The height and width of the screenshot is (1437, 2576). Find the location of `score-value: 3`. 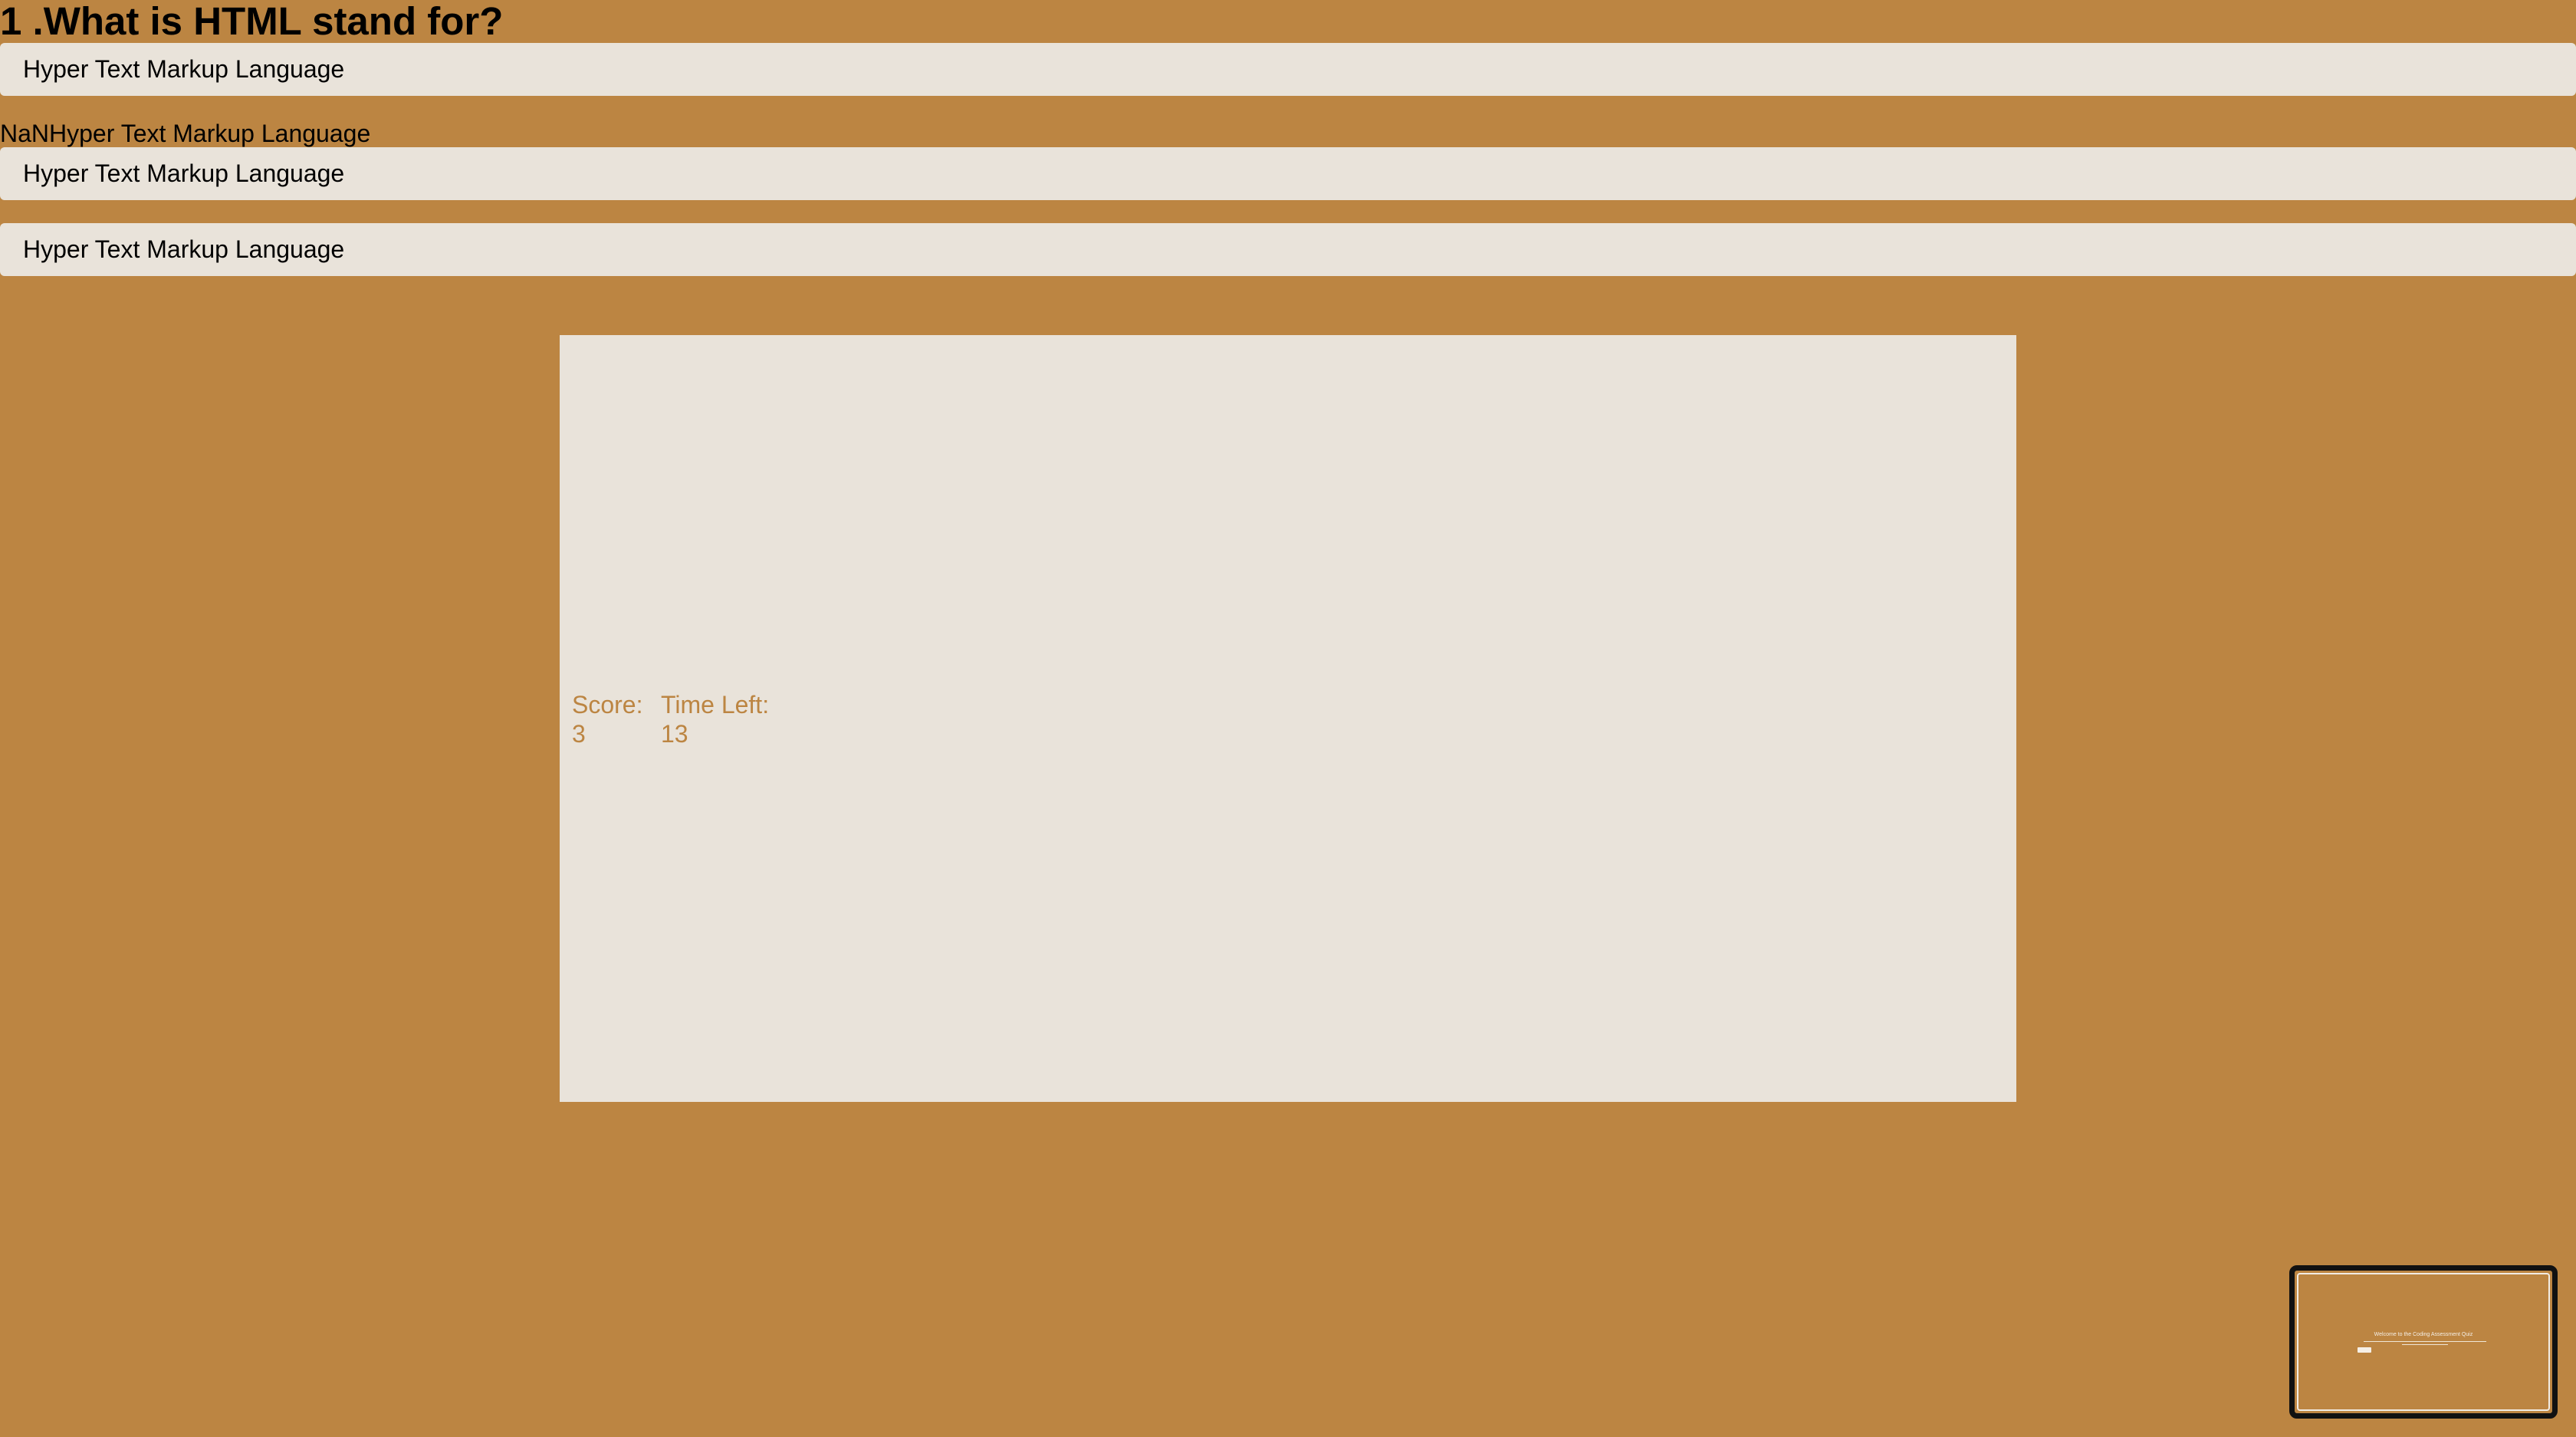

score-value: 3 is located at coordinates (579, 734).